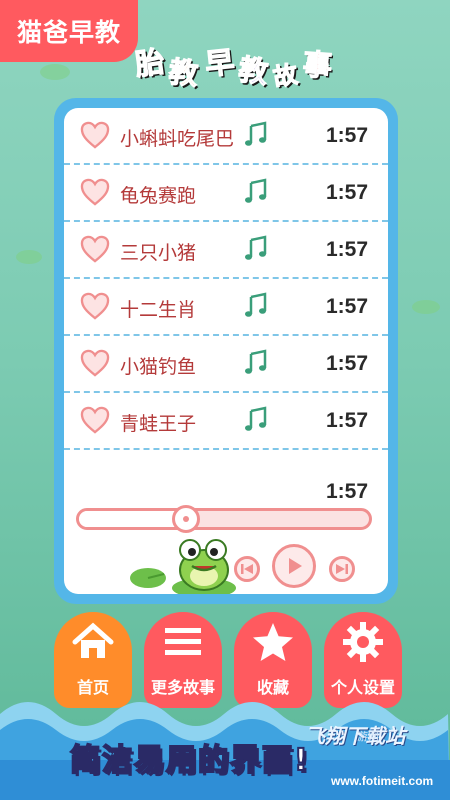 This screenshot has height=800, width=450. I want to click on play-icon, so click(295, 566).